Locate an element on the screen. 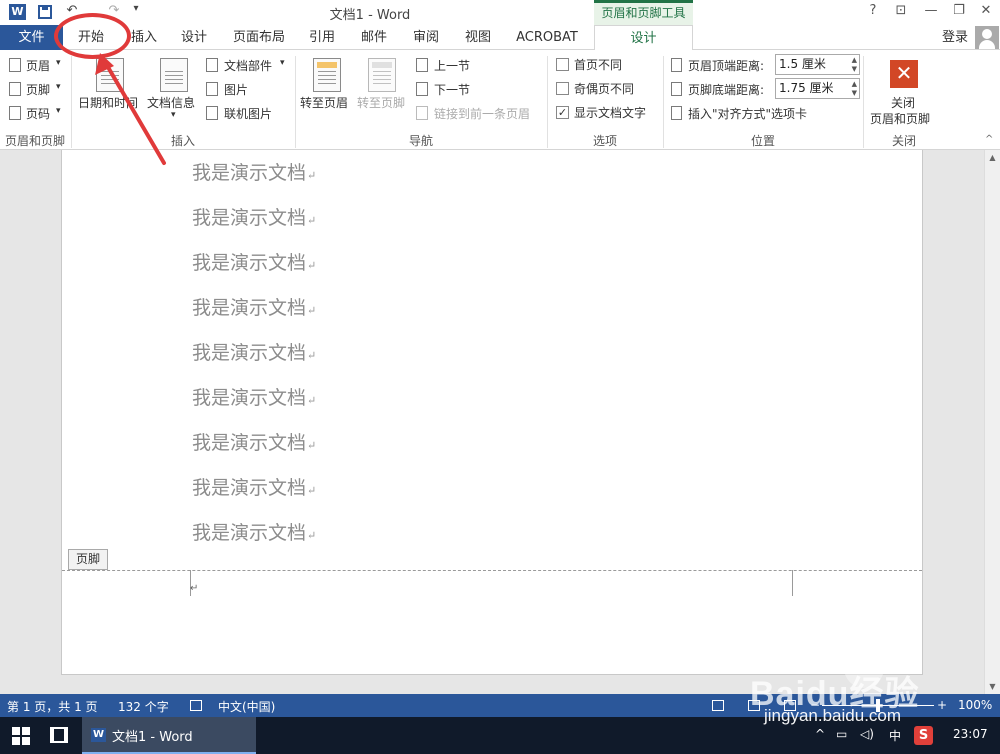 The width and height of the screenshot is (1000, 754). proofing-icon is located at coordinates (196, 705).